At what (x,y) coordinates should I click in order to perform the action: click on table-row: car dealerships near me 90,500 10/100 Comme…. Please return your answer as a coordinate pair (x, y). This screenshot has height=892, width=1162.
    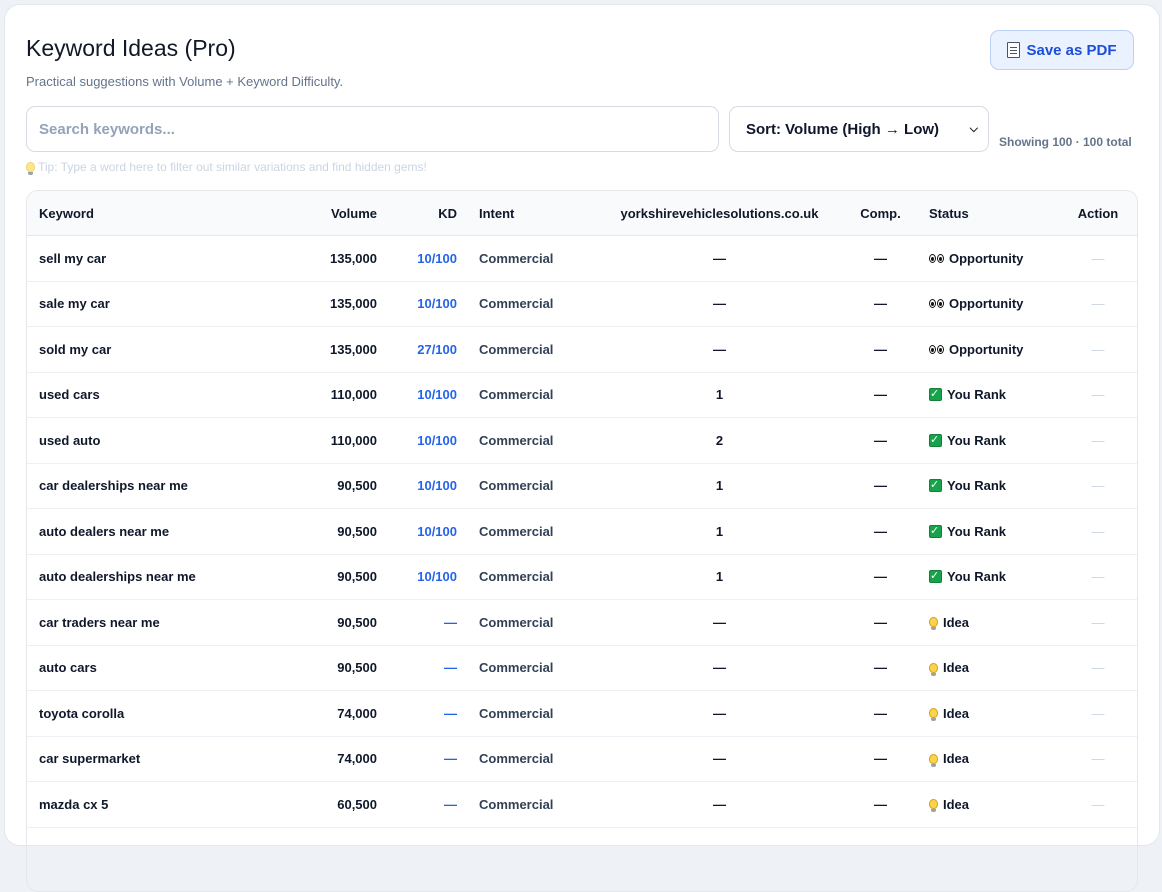
    Looking at the image, I should click on (582, 486).